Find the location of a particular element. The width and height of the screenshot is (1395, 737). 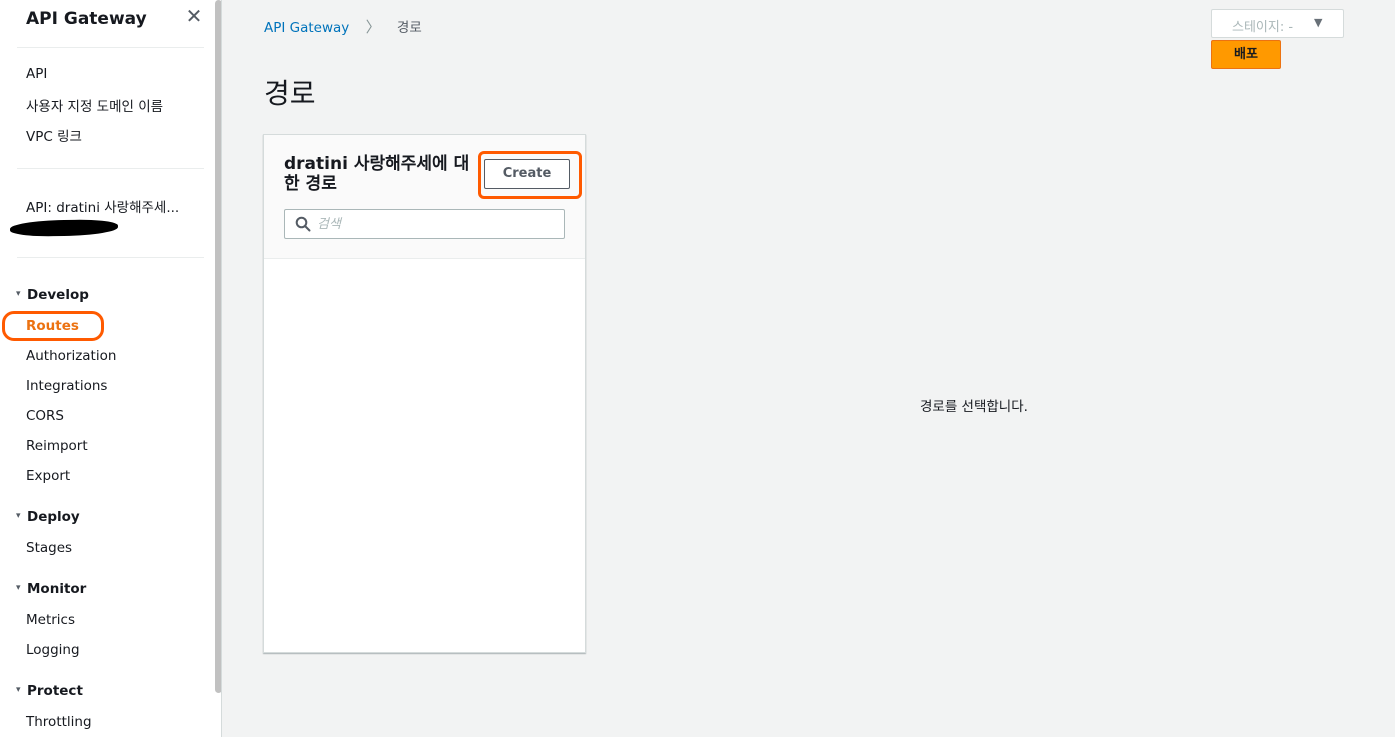

search-icon is located at coordinates (303, 224).